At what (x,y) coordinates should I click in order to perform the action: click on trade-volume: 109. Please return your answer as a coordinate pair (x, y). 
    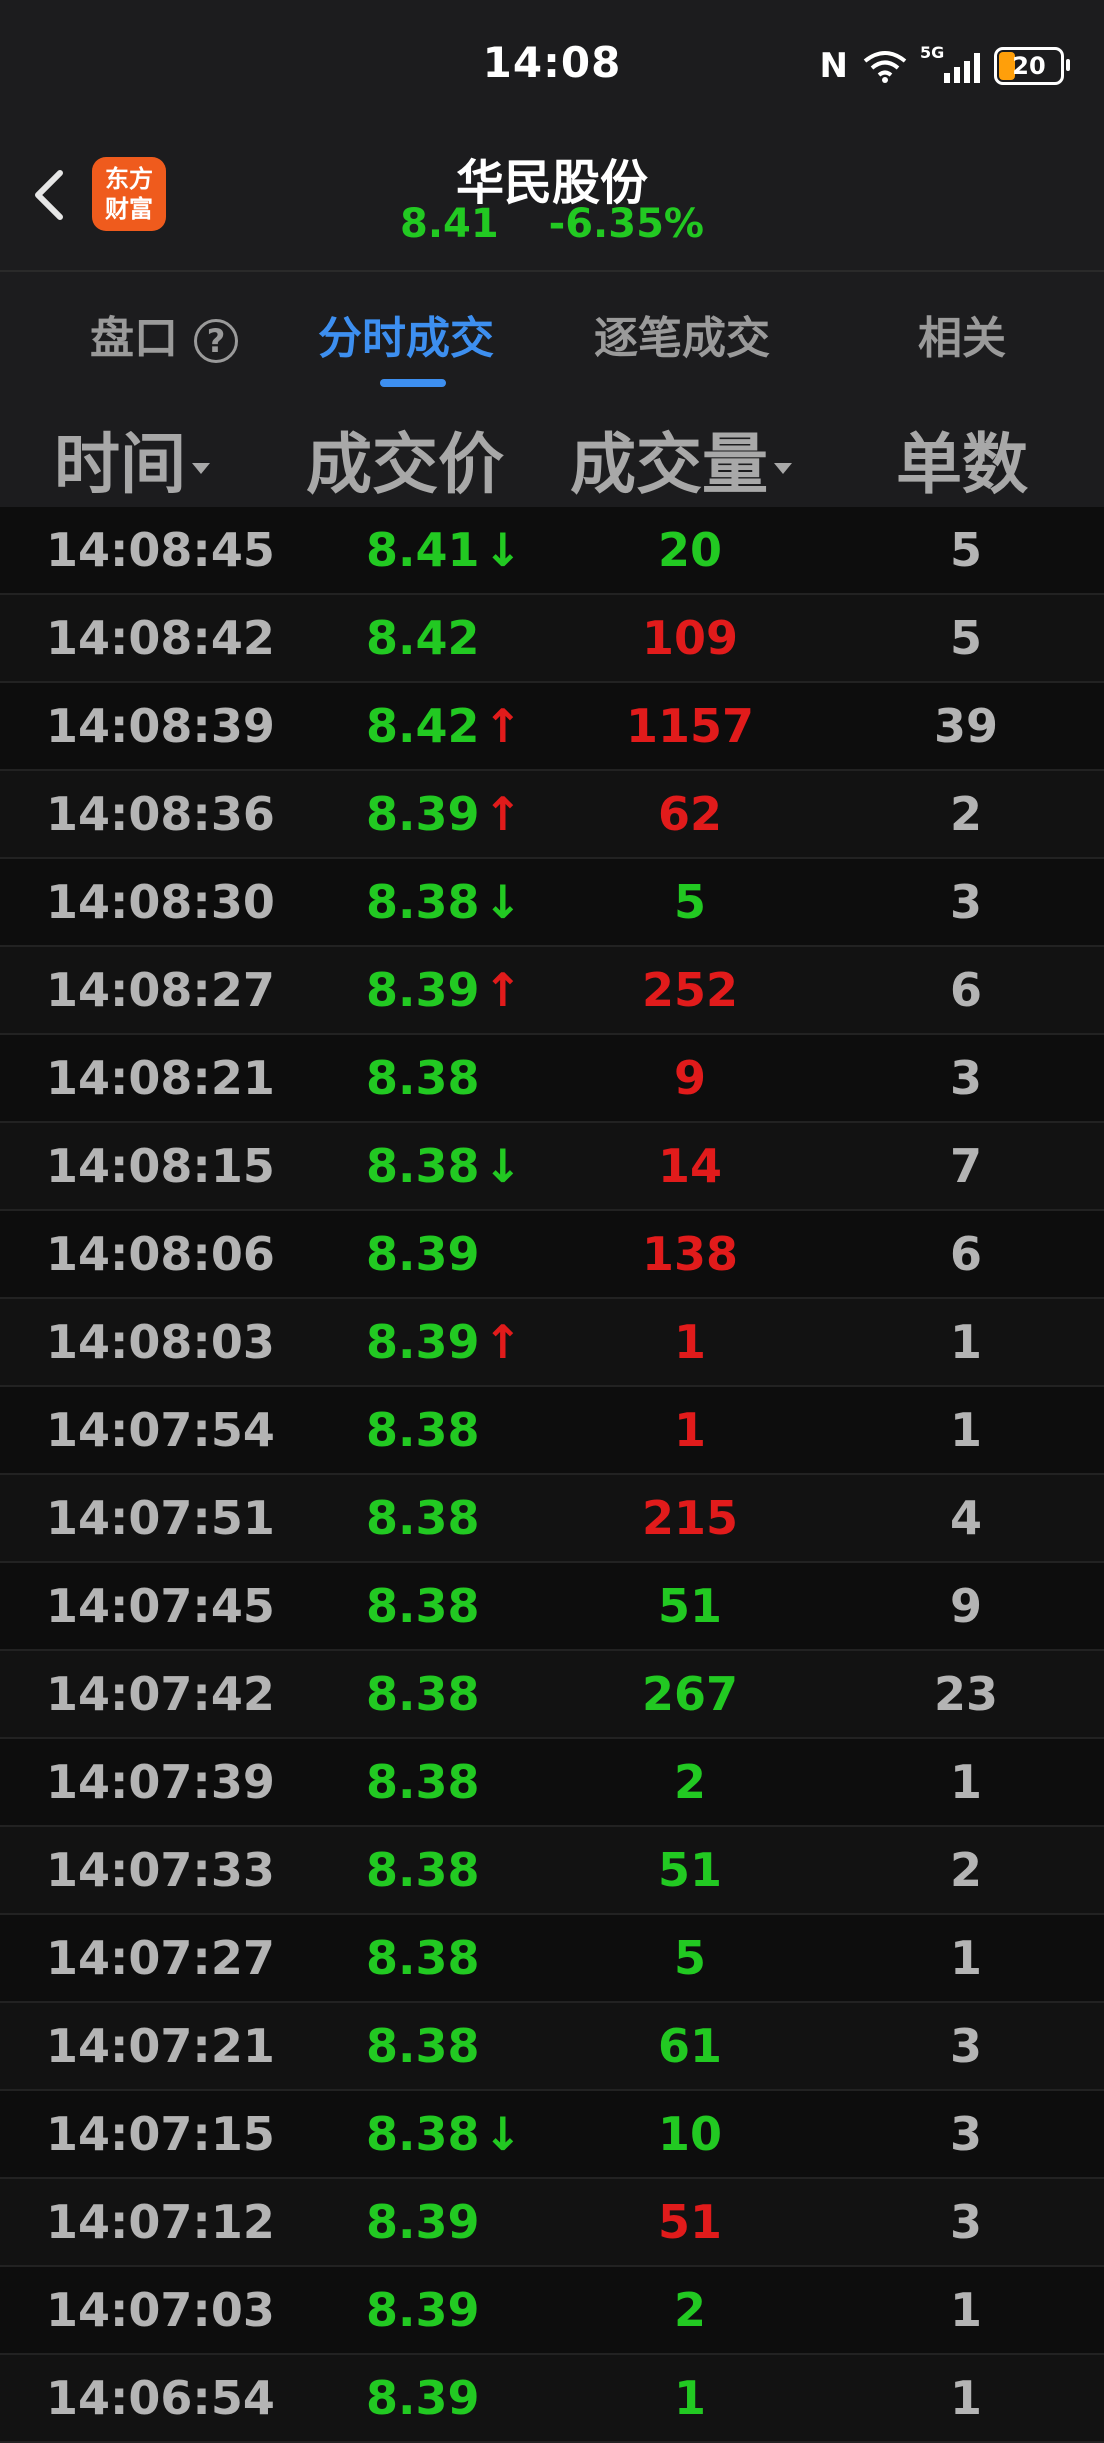
    Looking at the image, I should click on (690, 638).